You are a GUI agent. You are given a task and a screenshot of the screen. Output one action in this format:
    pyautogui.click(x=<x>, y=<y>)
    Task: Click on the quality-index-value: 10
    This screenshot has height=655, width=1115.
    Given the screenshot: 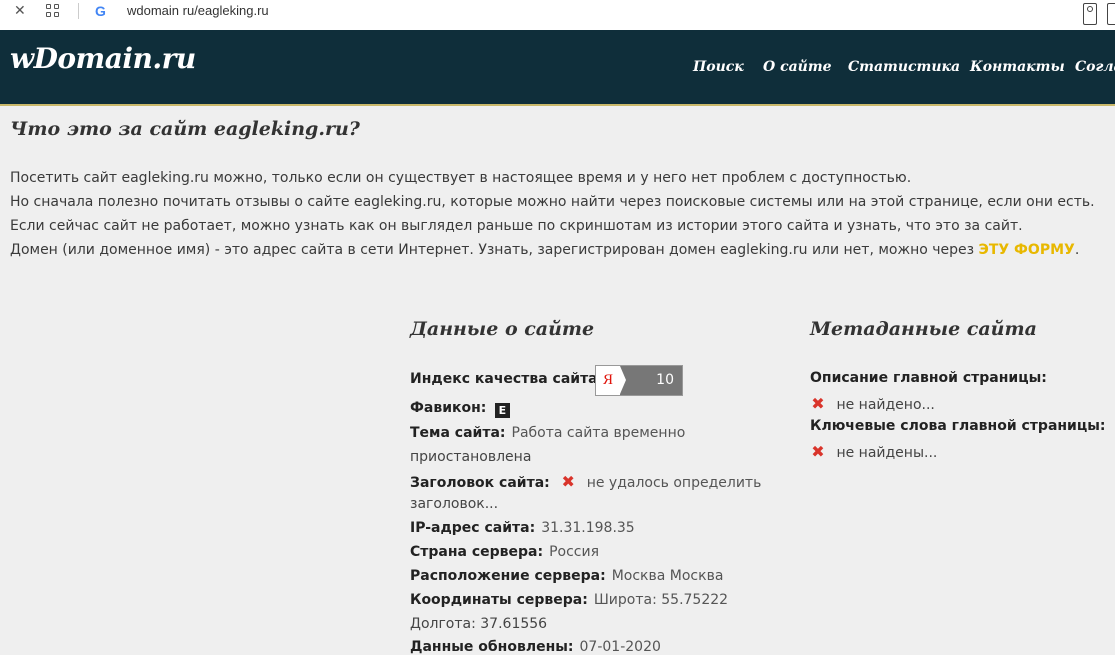 What is the action you would take?
    pyautogui.click(x=665, y=380)
    